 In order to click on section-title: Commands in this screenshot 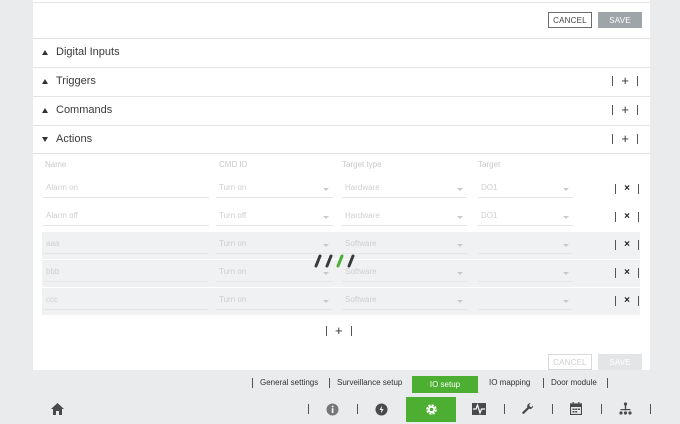, I will do `click(84, 110)`.